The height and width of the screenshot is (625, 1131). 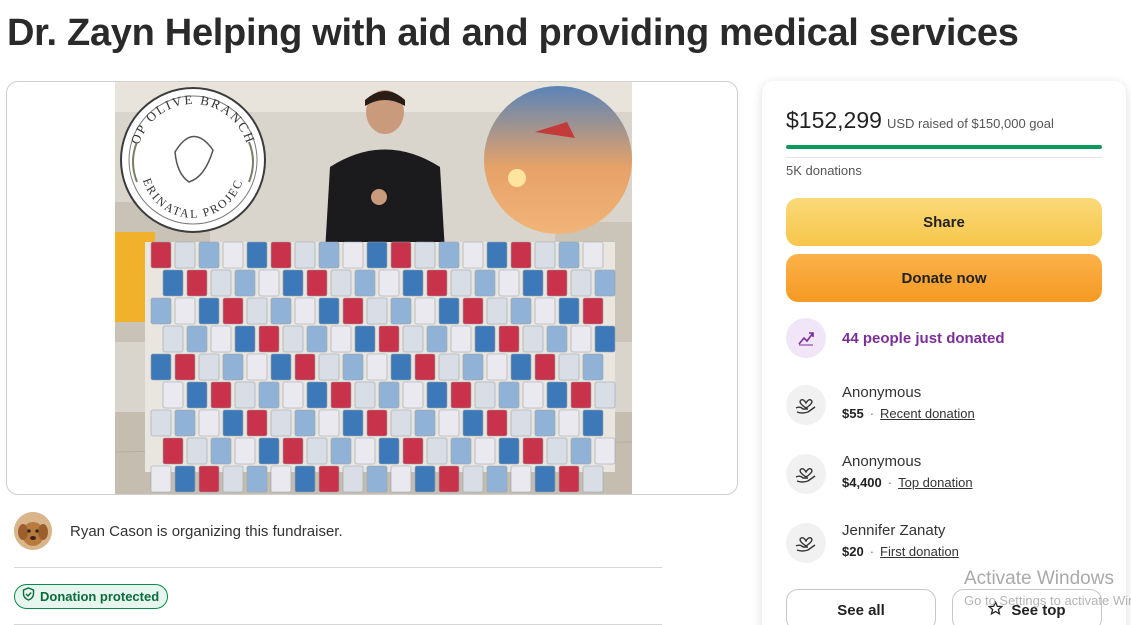 I want to click on see-all-button: See all, so click(x=861, y=607).